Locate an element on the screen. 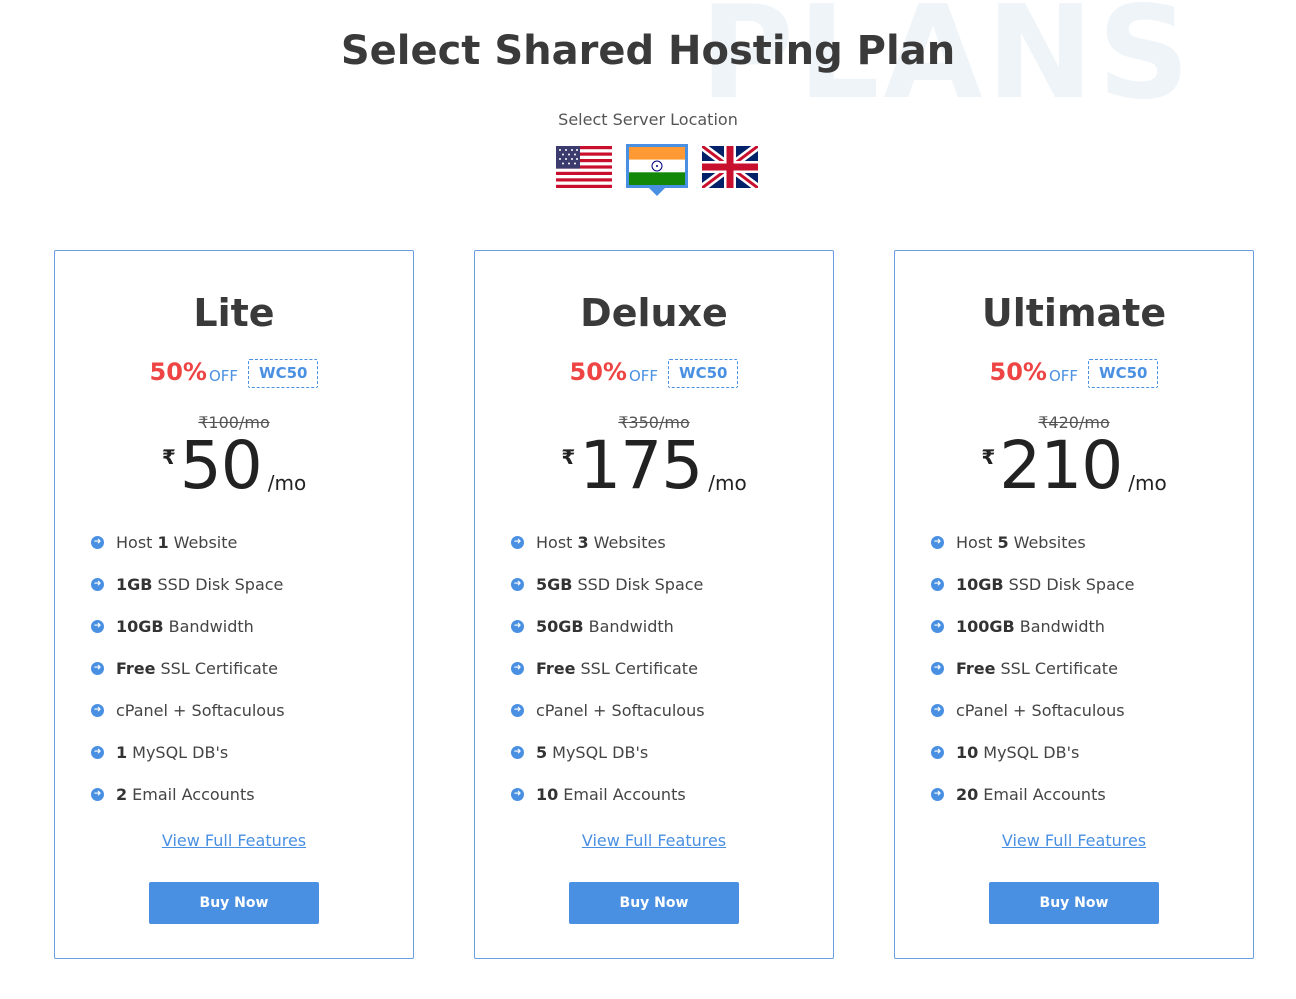 This screenshot has height=999, width=1296. uk-flag-icon is located at coordinates (730, 167).